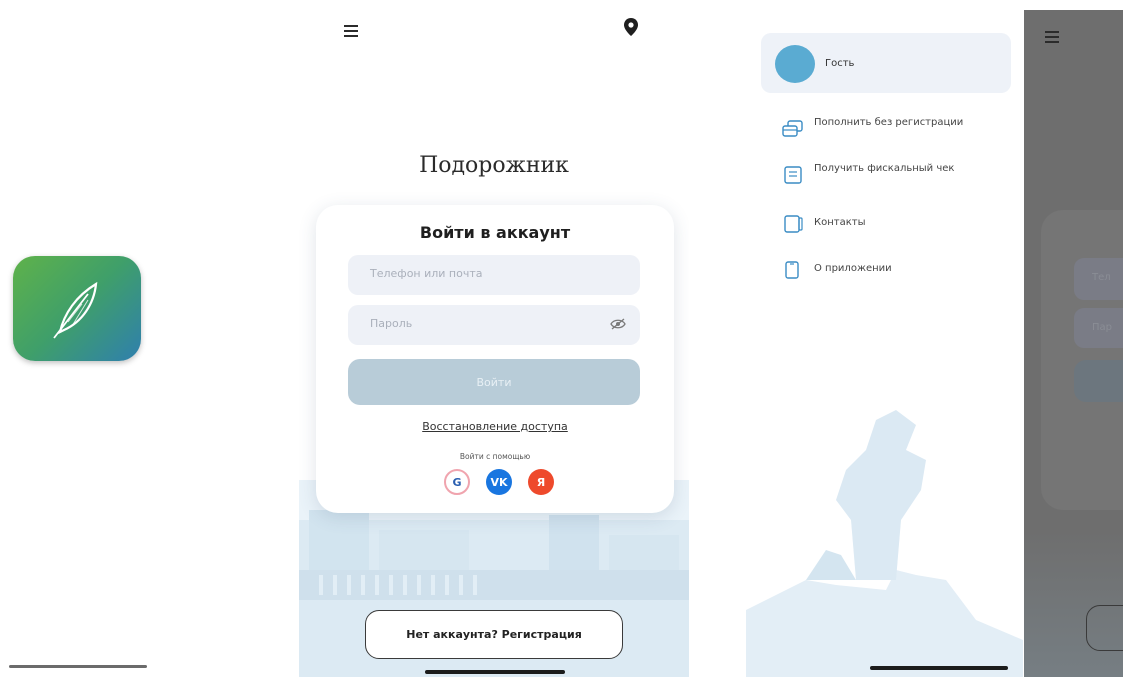  I want to click on avatar, so click(795, 64).